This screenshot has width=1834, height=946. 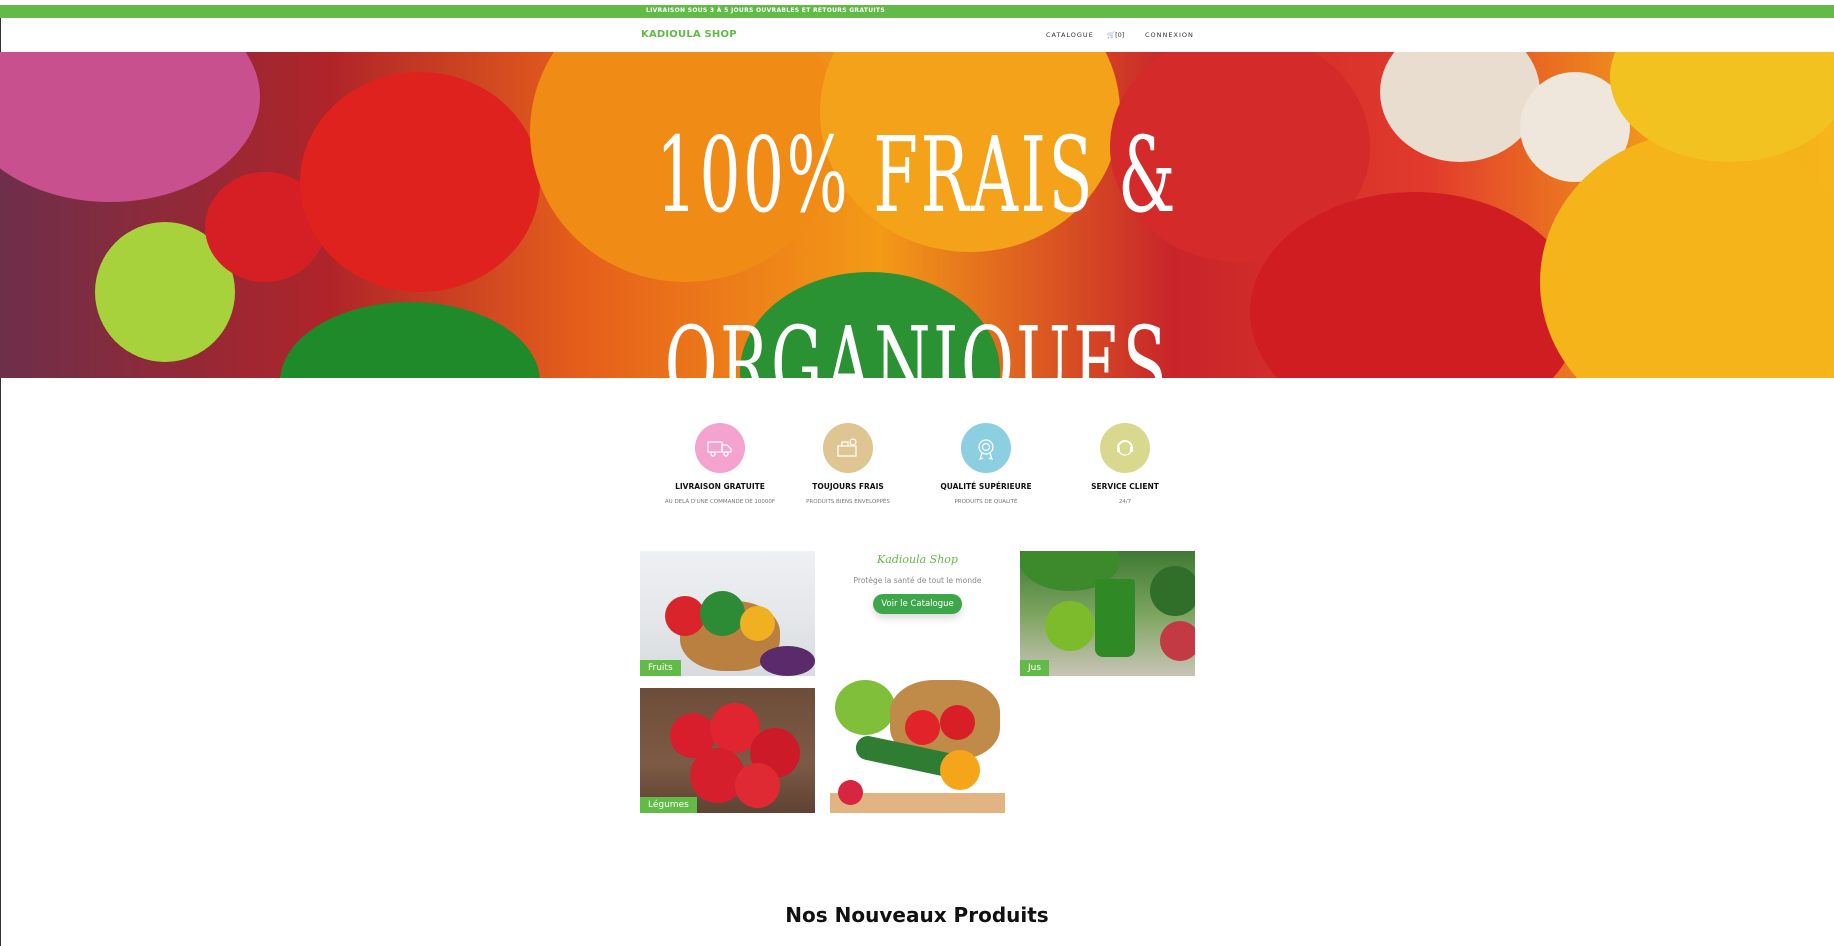 I want to click on quality-badge-icon, so click(x=986, y=448).